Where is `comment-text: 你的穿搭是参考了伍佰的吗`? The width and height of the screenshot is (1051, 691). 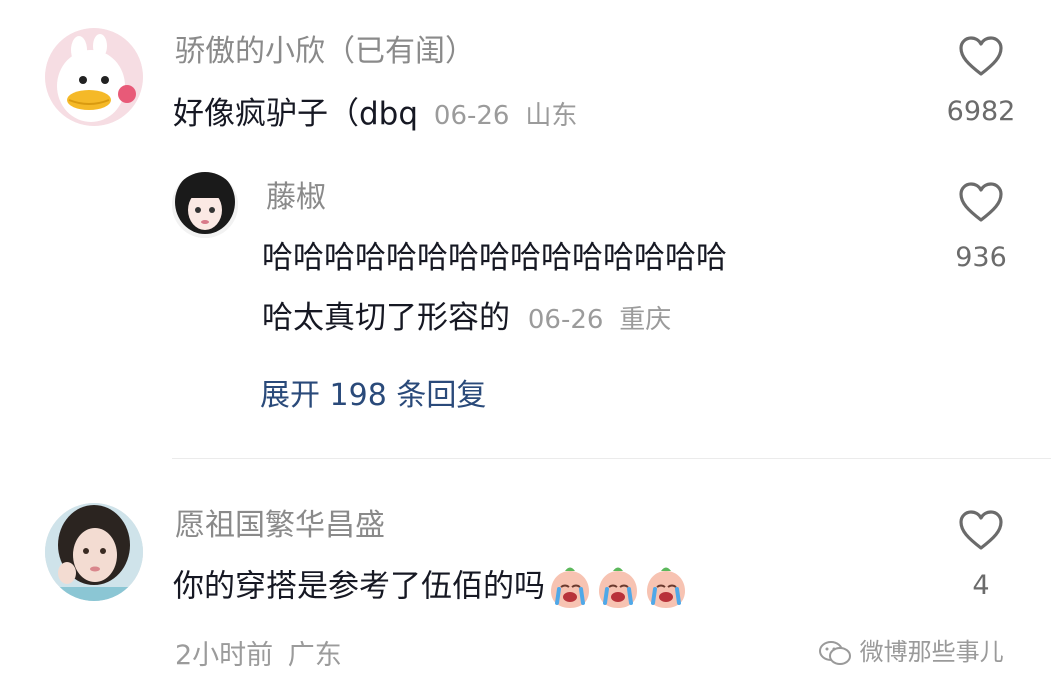 comment-text: 你的穿搭是参考了伍佰的吗 is located at coordinates (359, 586).